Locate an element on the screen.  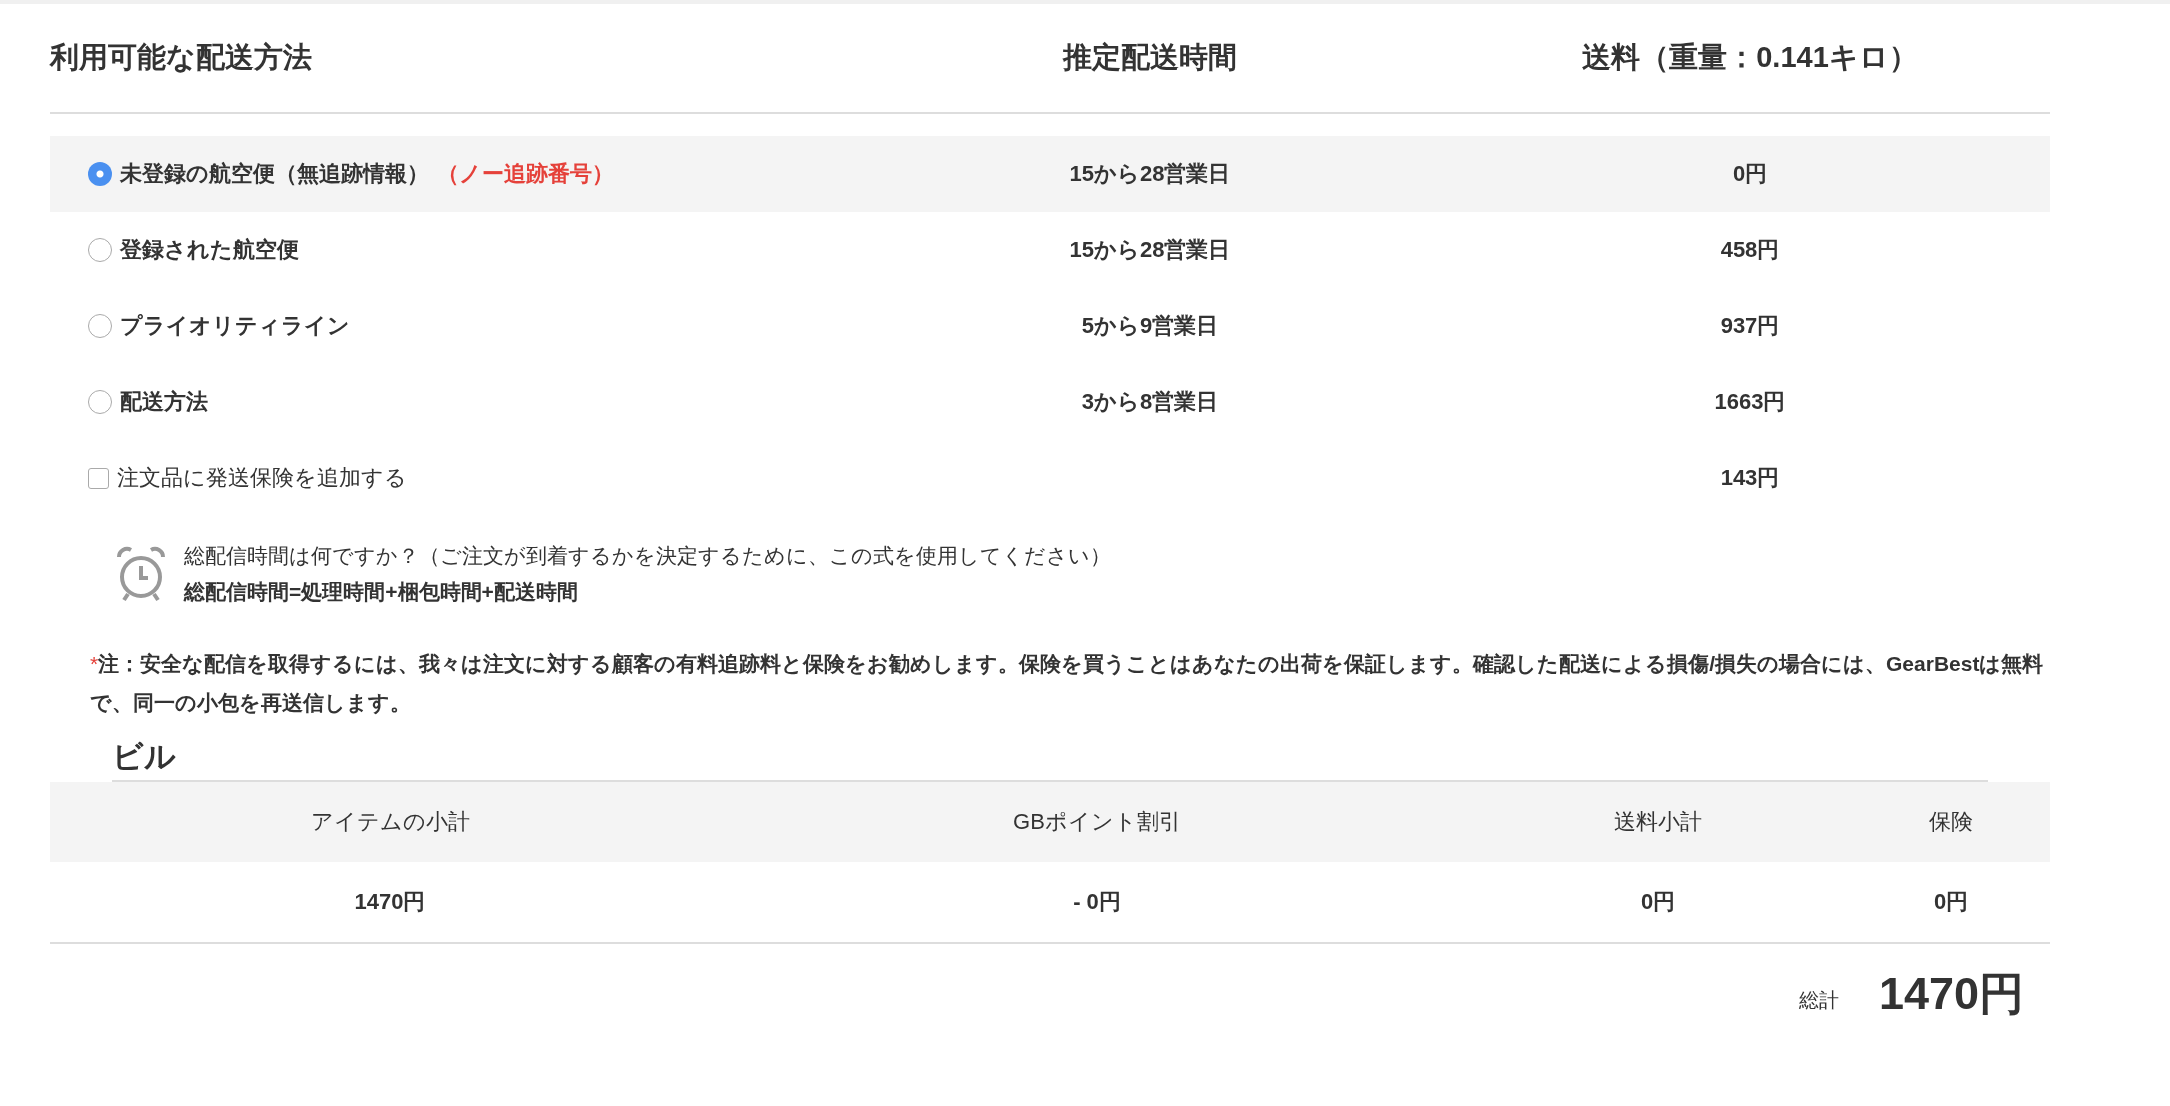
note-question: 総配信時間は何ですか？（ご注文が到着するかを決定するために、この式を使用してください） is located at coordinates (647, 556).